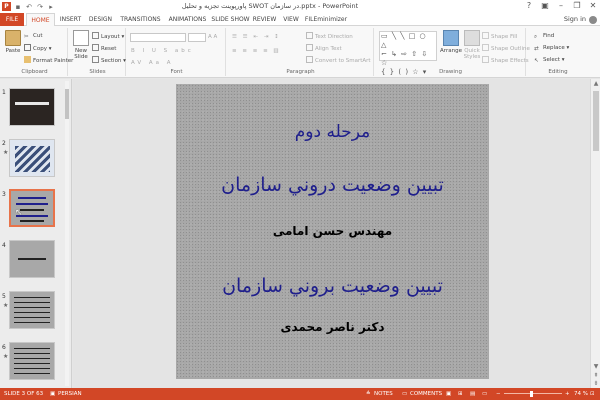 The width and height of the screenshot is (600, 400). Describe the element at coordinates (12, 19) in the screenshot. I see `tab-file: FILE` at that location.